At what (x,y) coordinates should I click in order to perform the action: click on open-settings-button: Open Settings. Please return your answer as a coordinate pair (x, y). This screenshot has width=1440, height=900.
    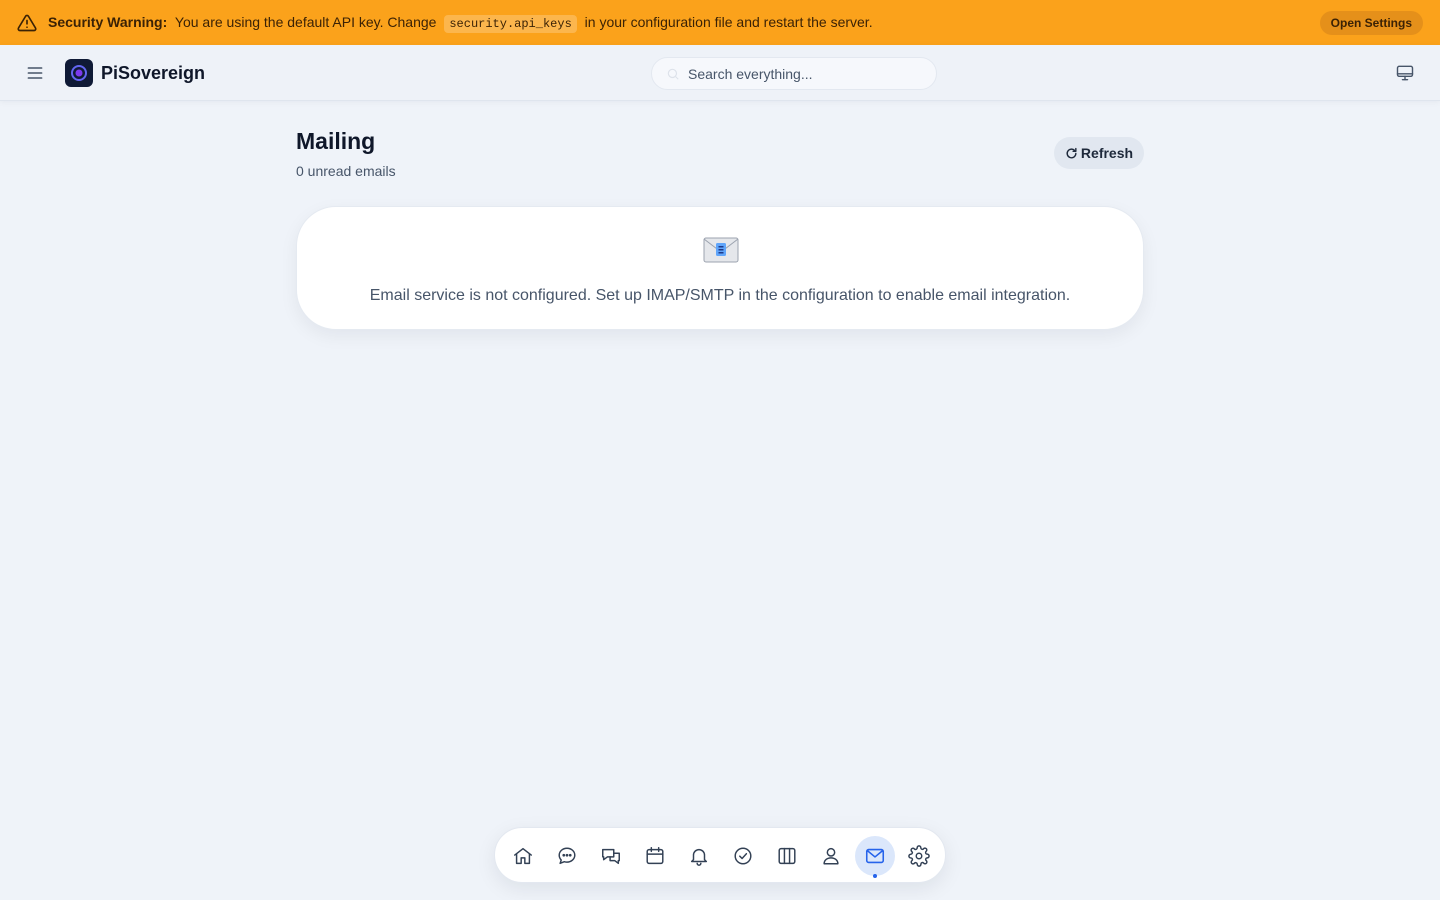
    Looking at the image, I should click on (1371, 22).